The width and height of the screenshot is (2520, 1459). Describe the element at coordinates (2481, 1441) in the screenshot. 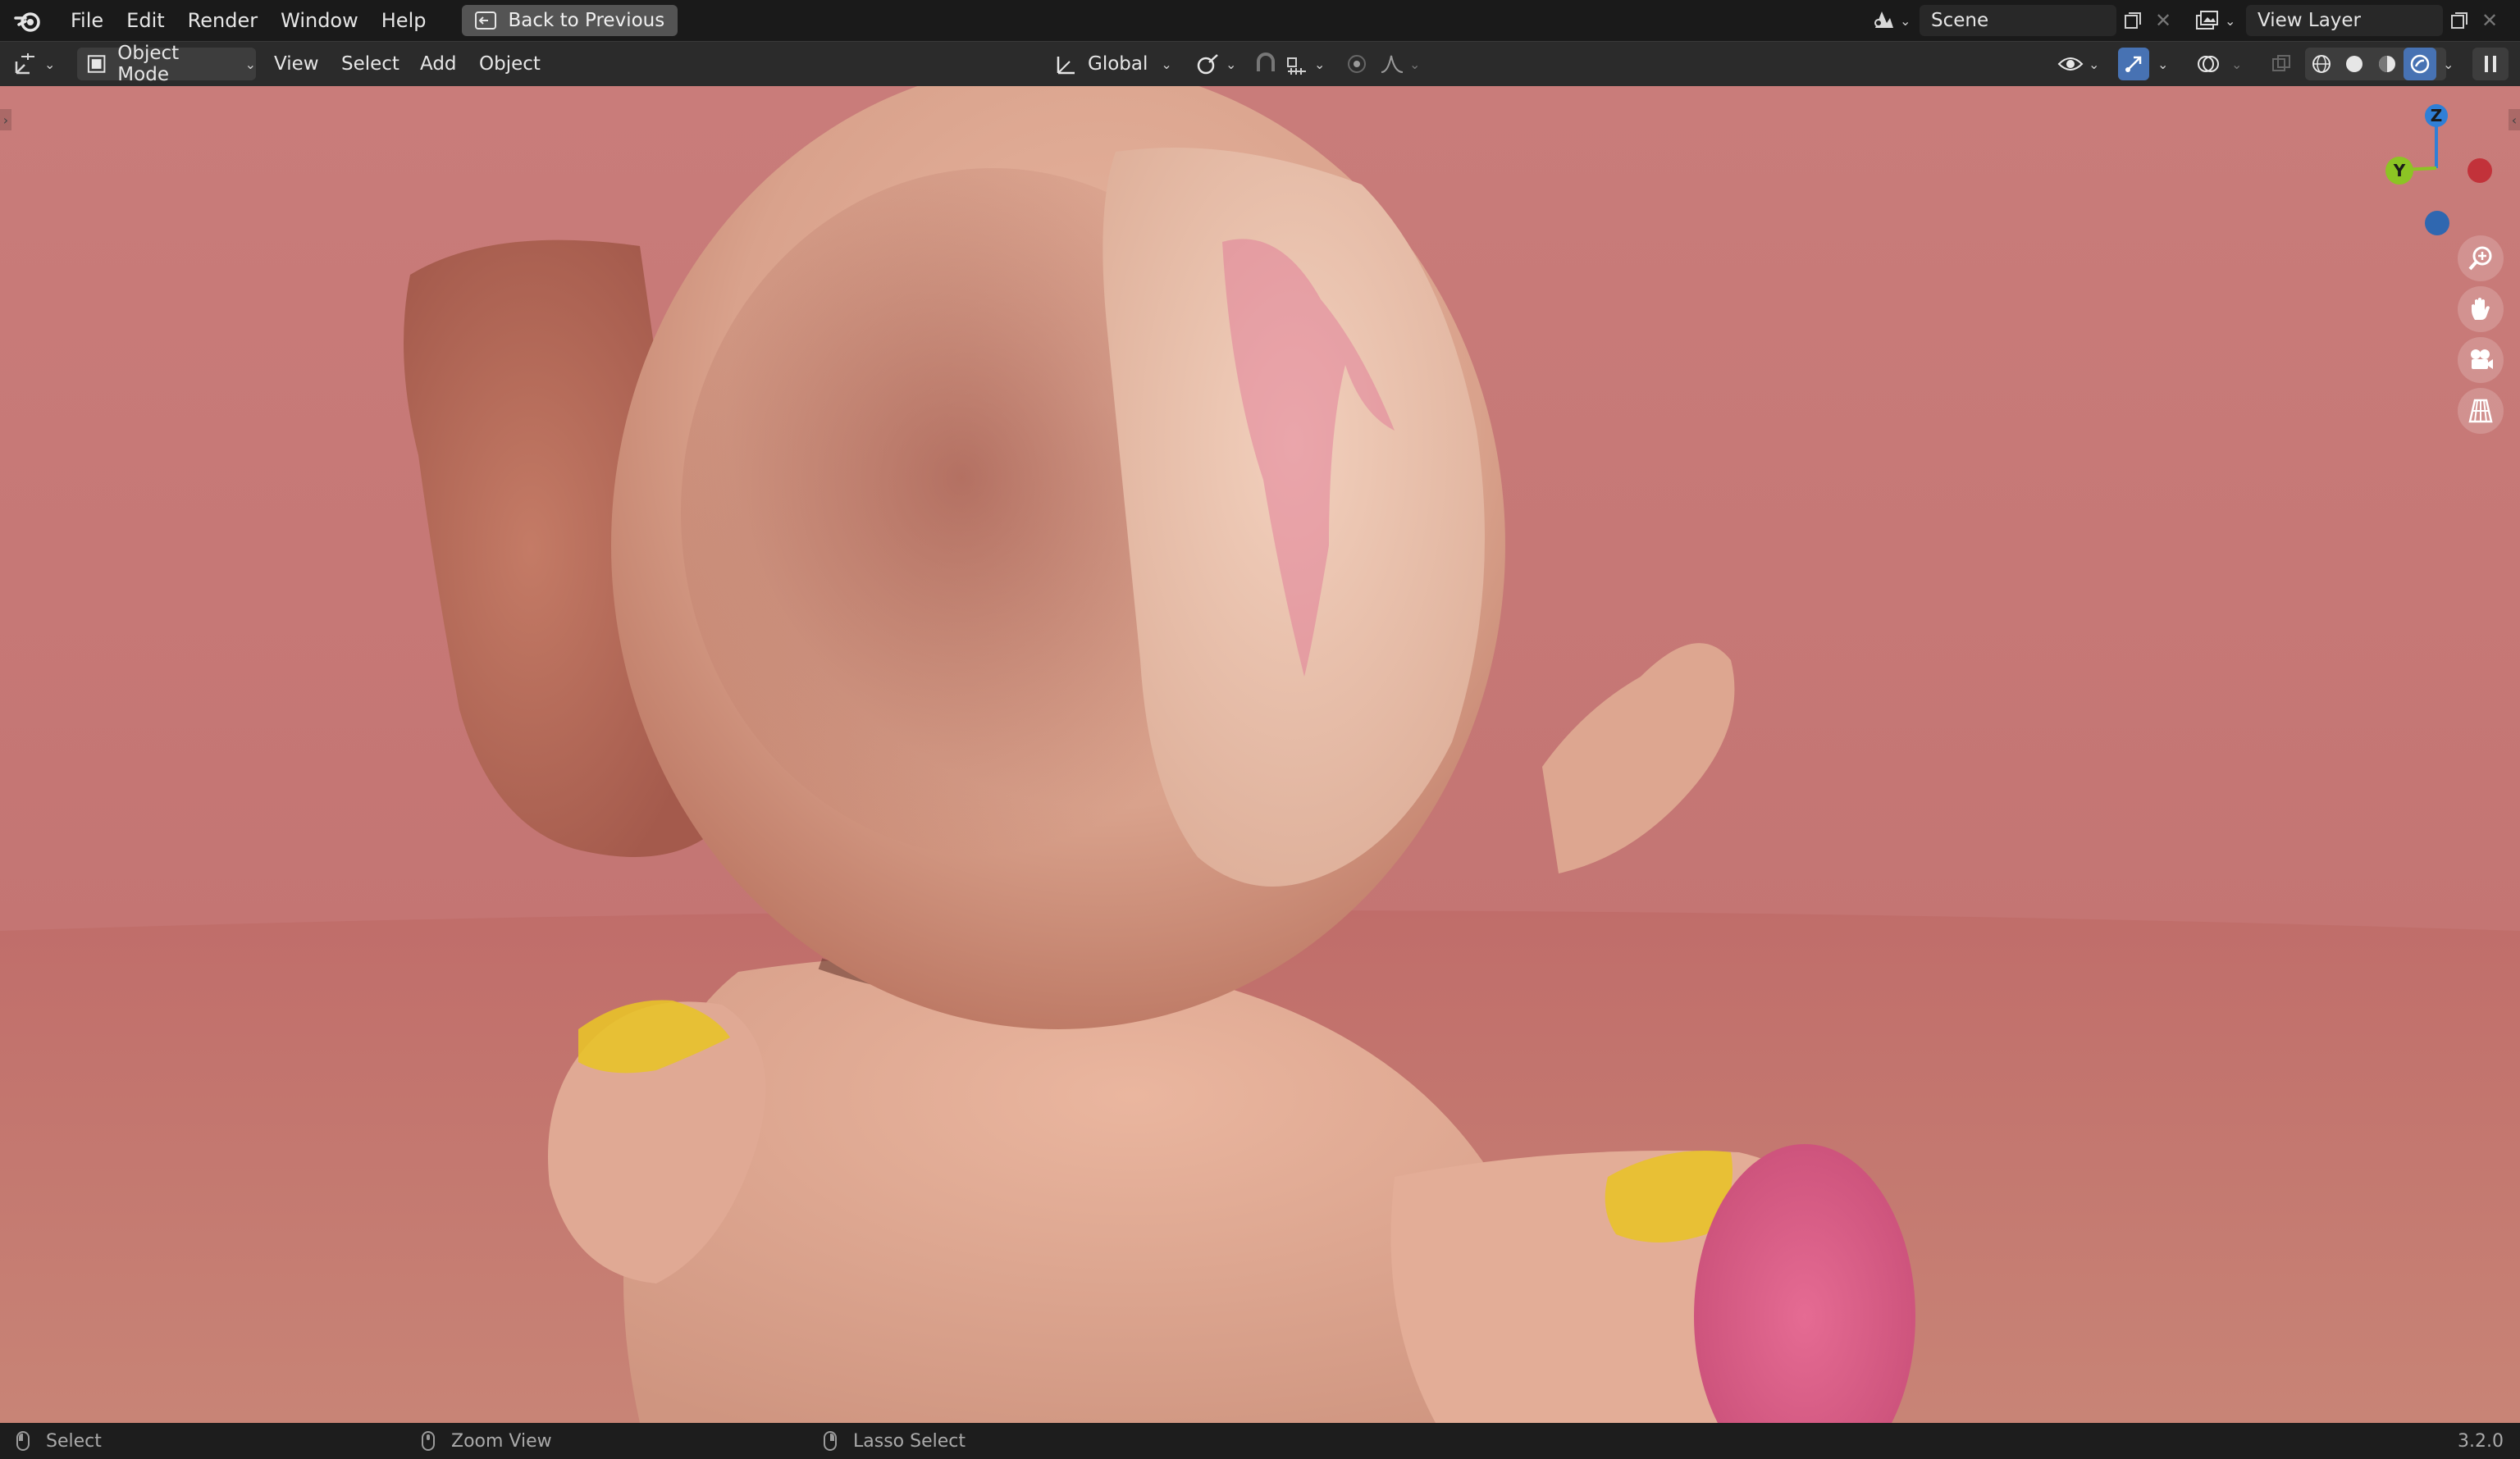

I see `version-label: 3.2.0` at that location.